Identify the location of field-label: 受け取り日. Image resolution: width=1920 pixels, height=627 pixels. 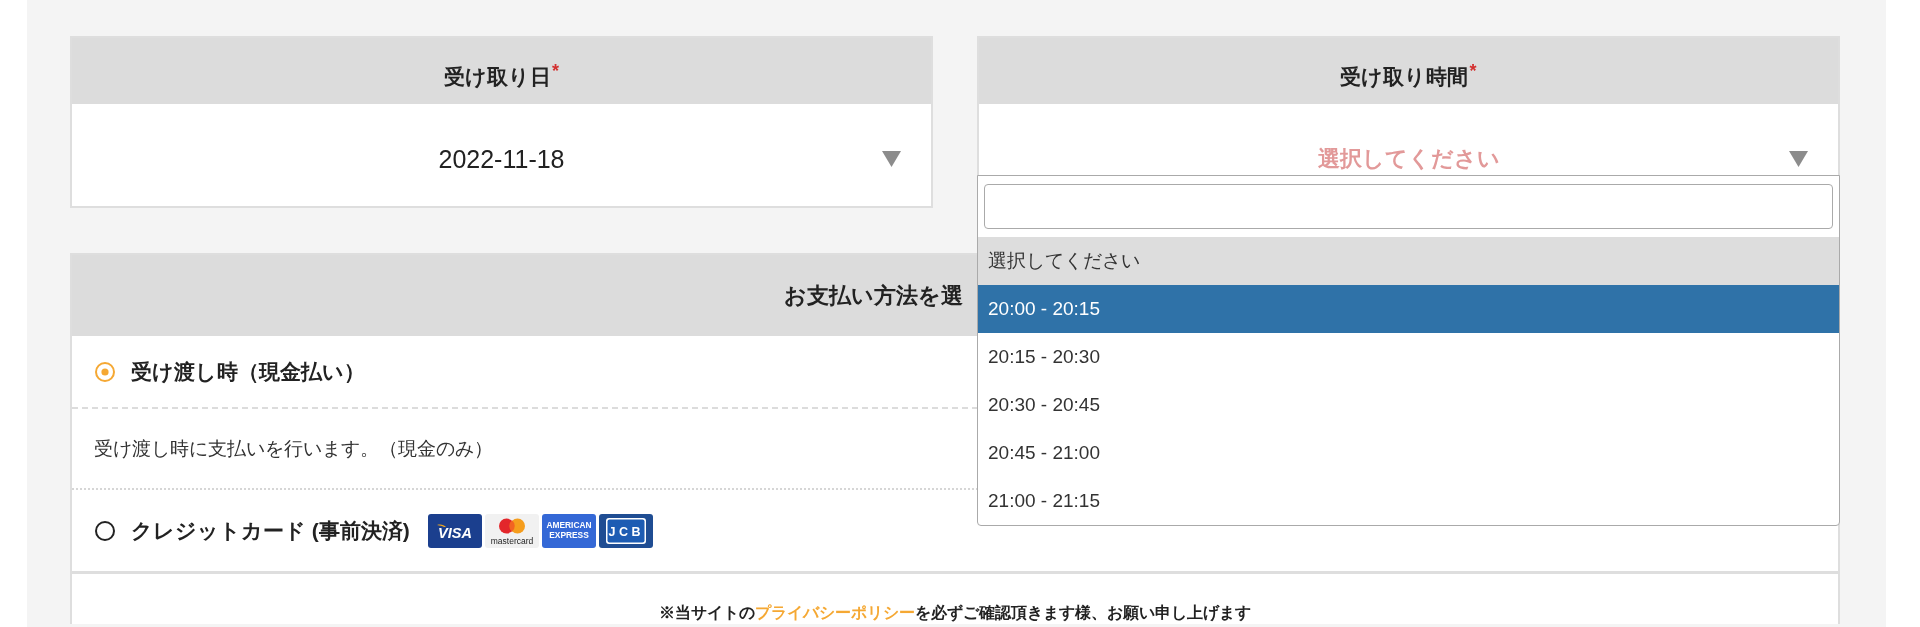
(497, 76).